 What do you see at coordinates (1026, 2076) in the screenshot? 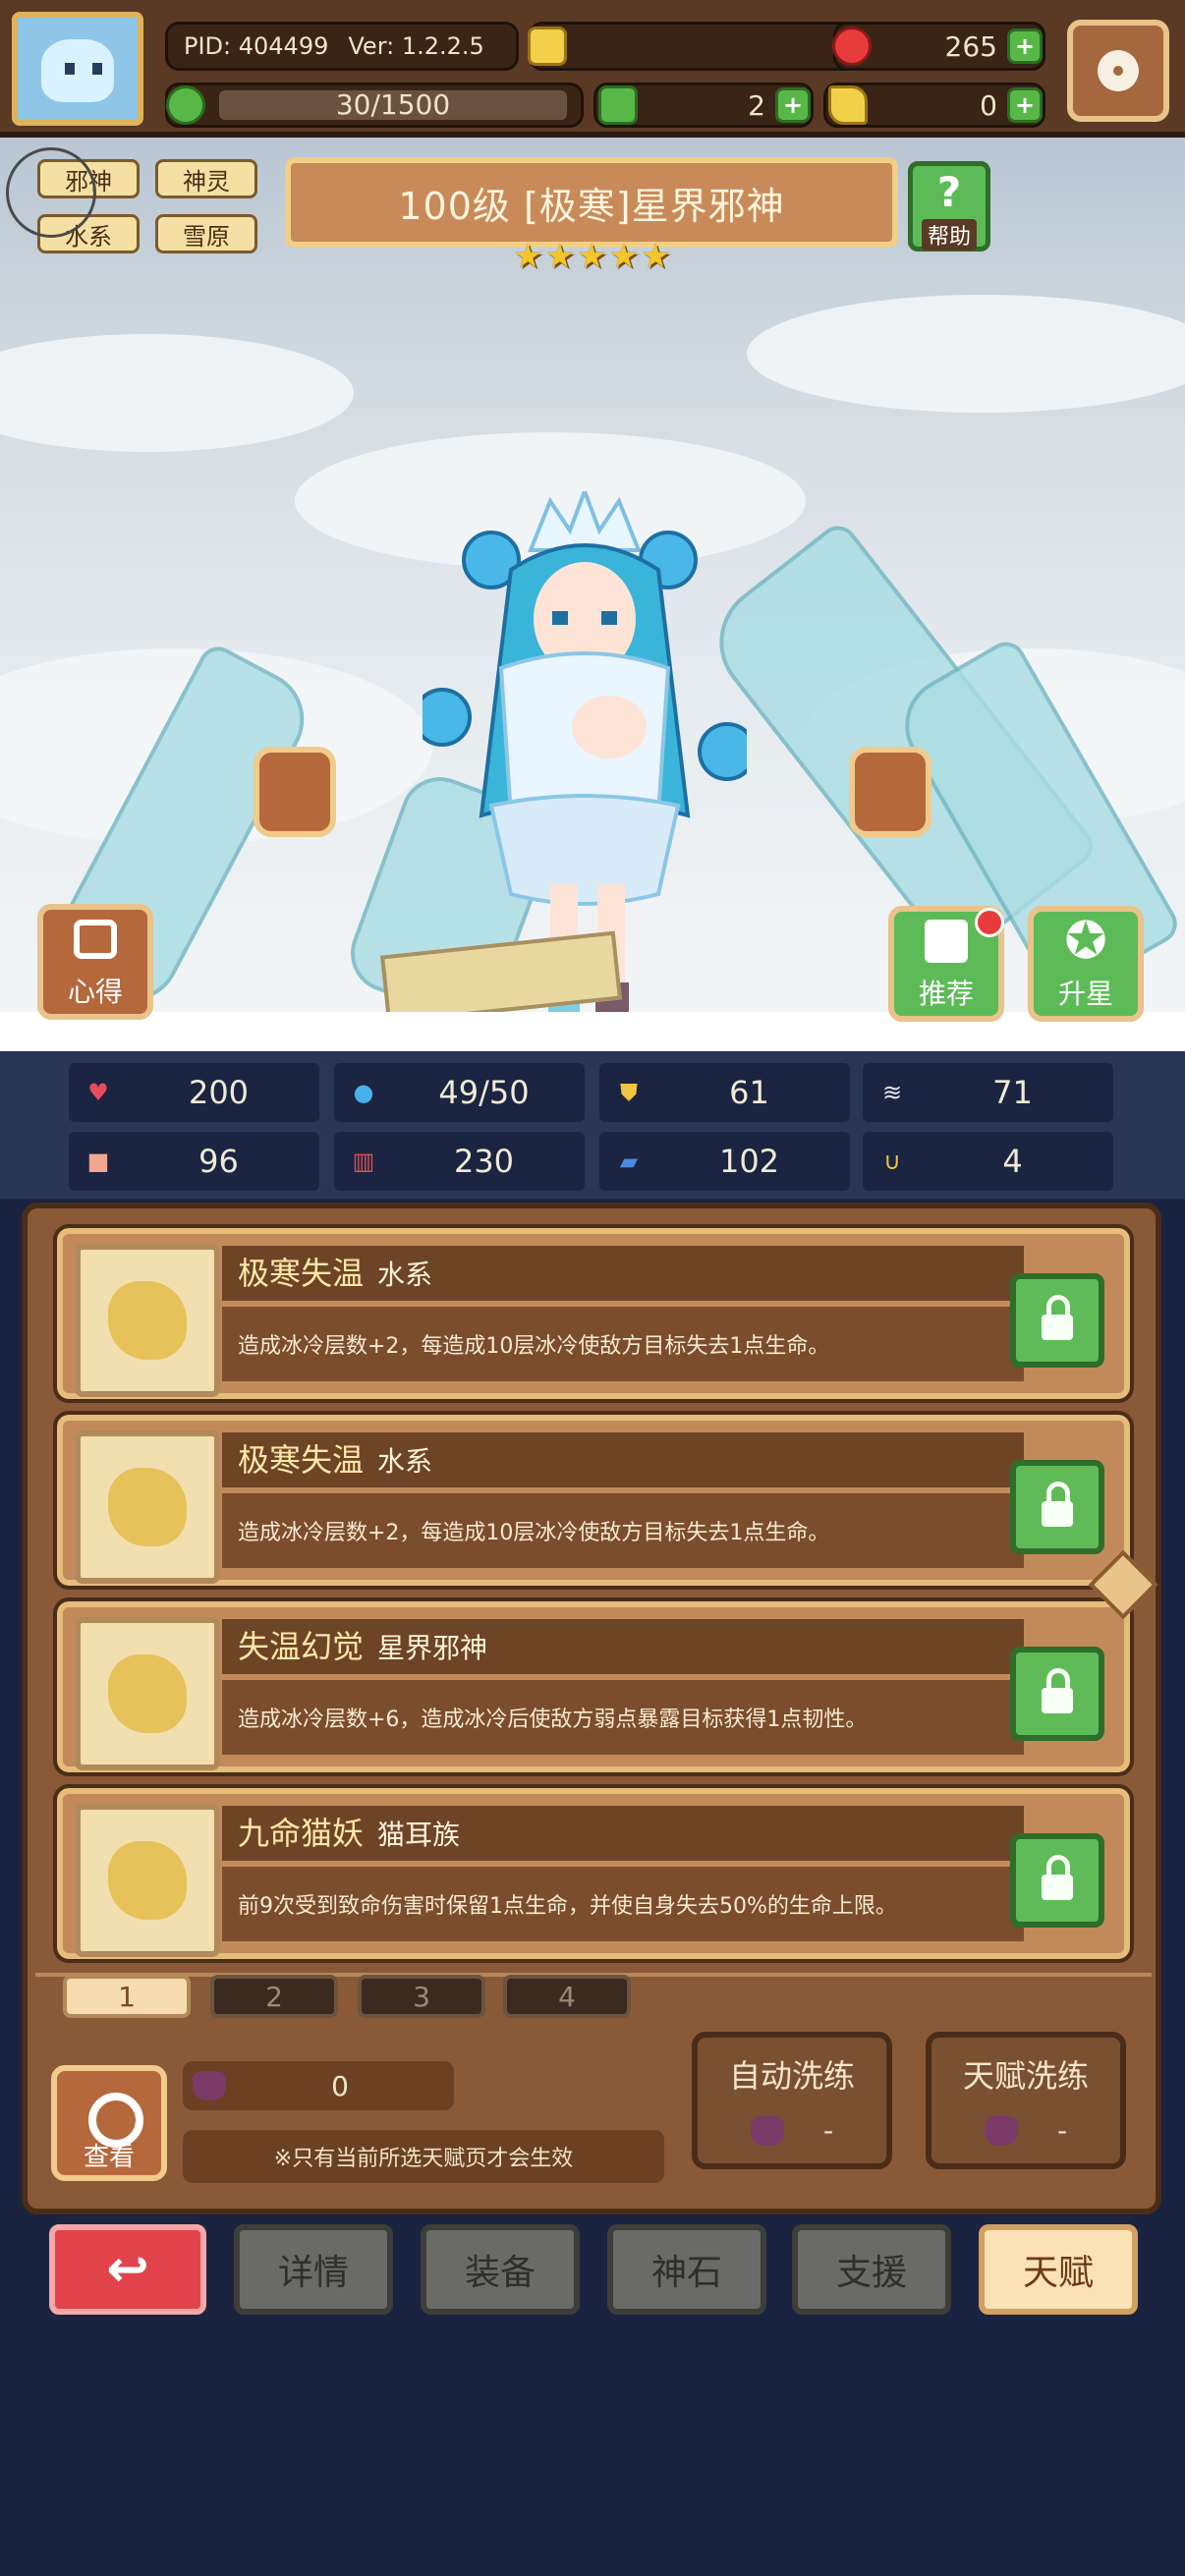
I see `talent-reroll-label: 天赋洗练` at bounding box center [1026, 2076].